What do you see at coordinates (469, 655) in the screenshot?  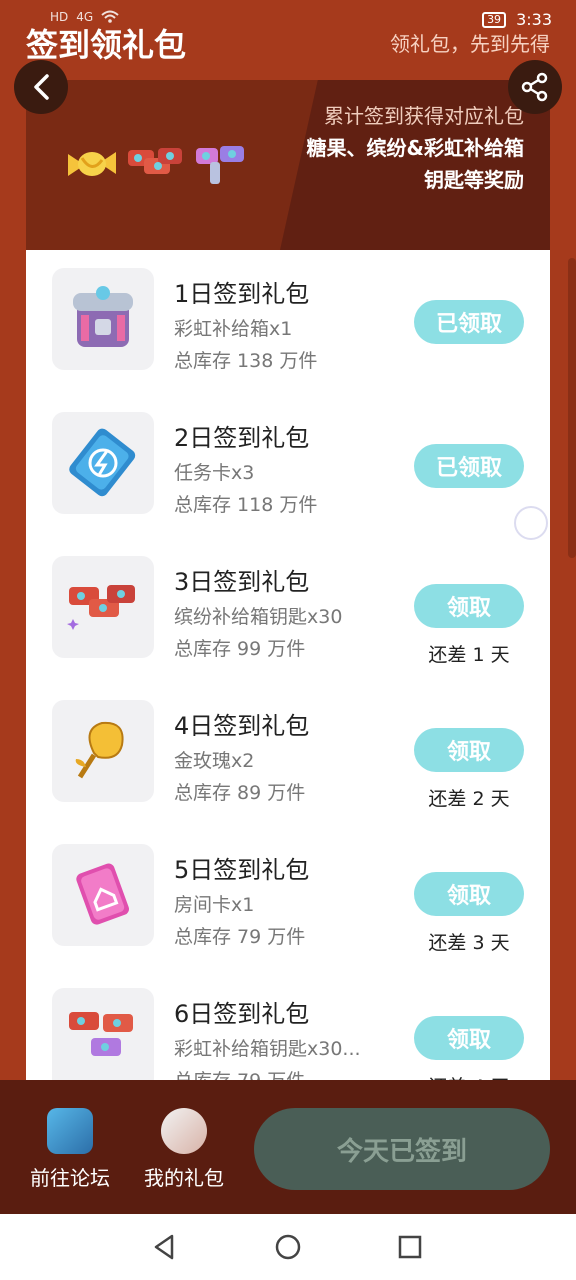 I see `days-remaining: 还差 1 天` at bounding box center [469, 655].